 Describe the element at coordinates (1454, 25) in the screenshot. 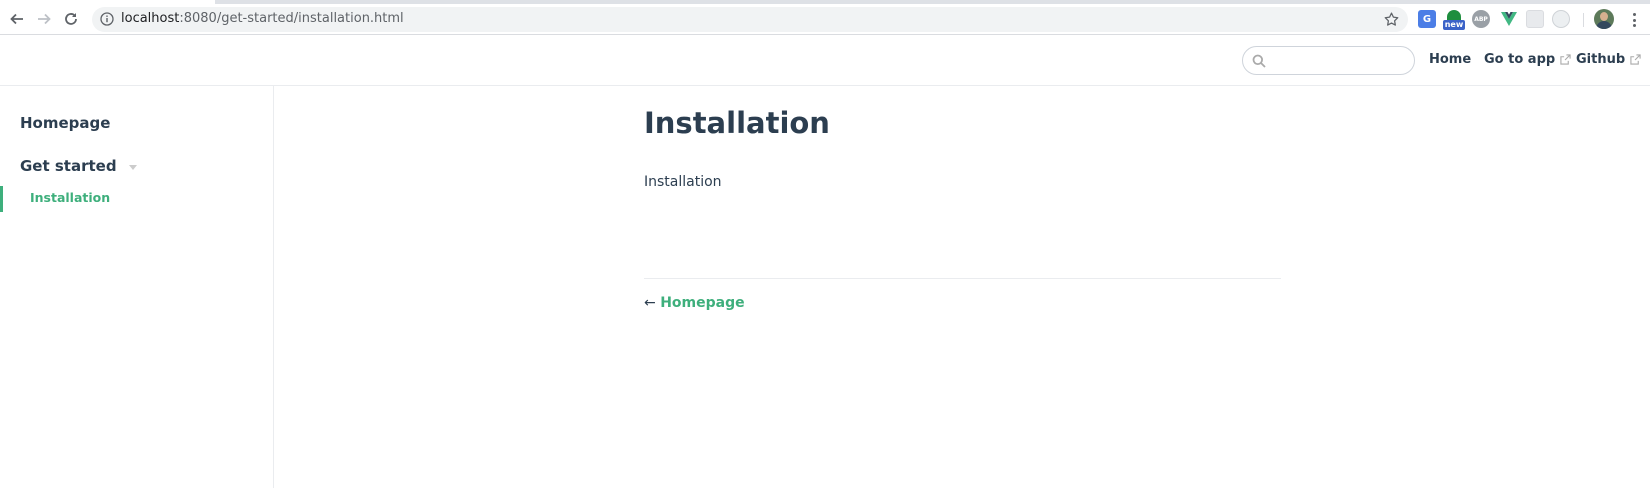

I see `new-badge: new` at that location.